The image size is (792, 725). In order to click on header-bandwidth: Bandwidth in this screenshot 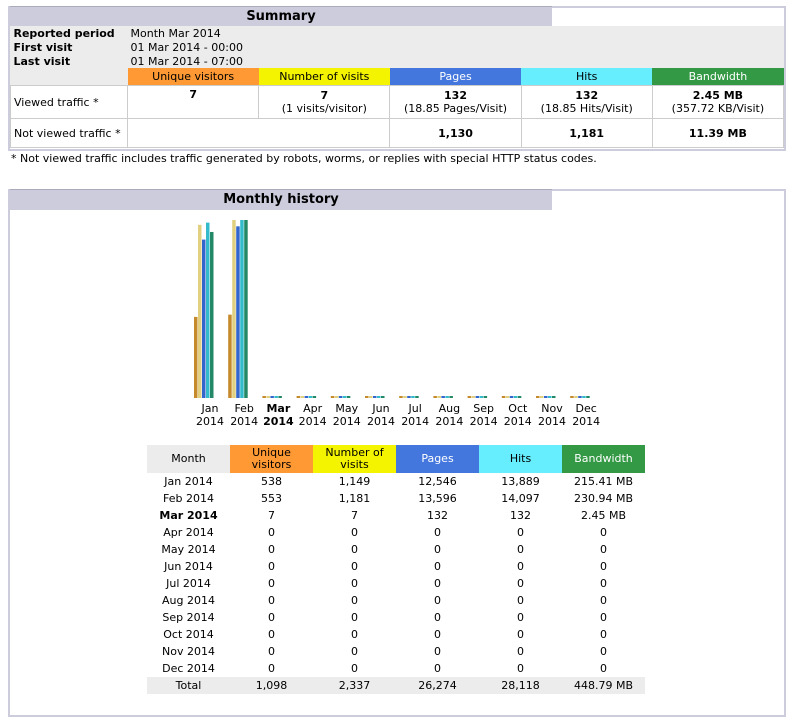, I will do `click(718, 77)`.